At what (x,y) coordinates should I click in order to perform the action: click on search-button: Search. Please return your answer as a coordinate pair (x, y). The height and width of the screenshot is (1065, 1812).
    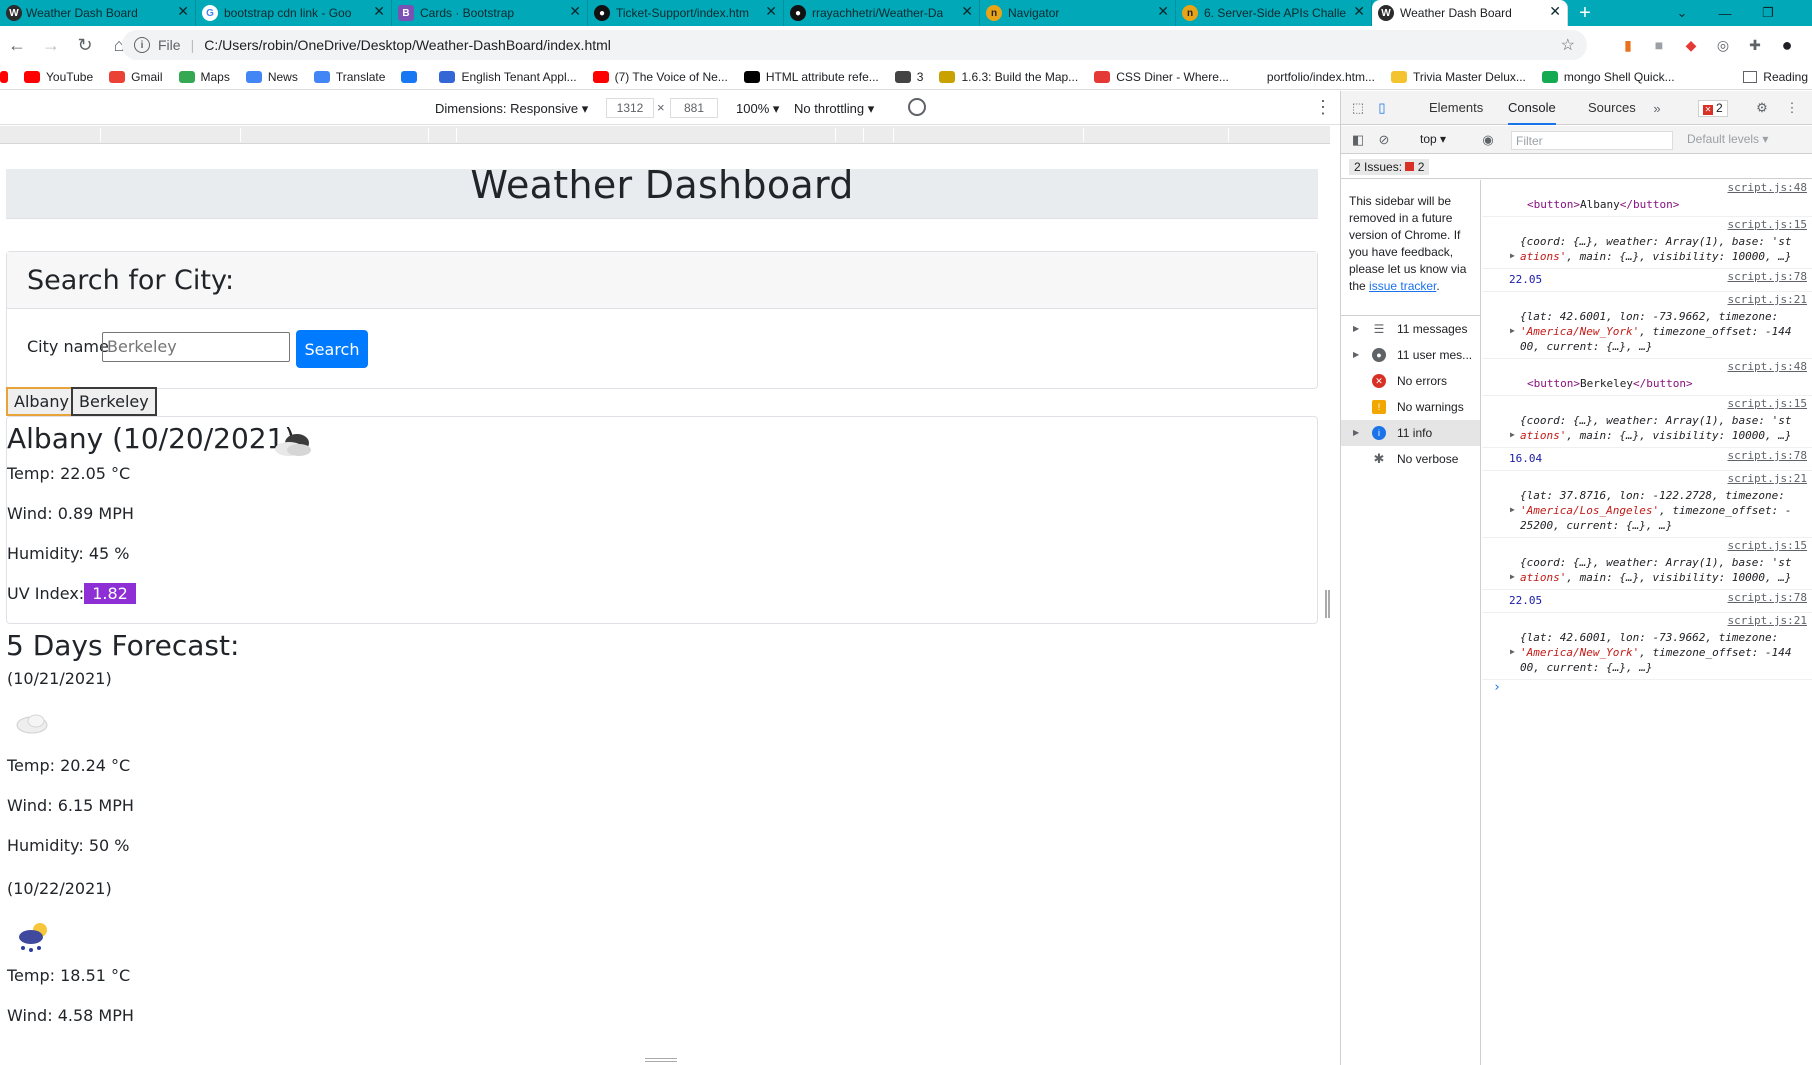
    Looking at the image, I should click on (332, 349).